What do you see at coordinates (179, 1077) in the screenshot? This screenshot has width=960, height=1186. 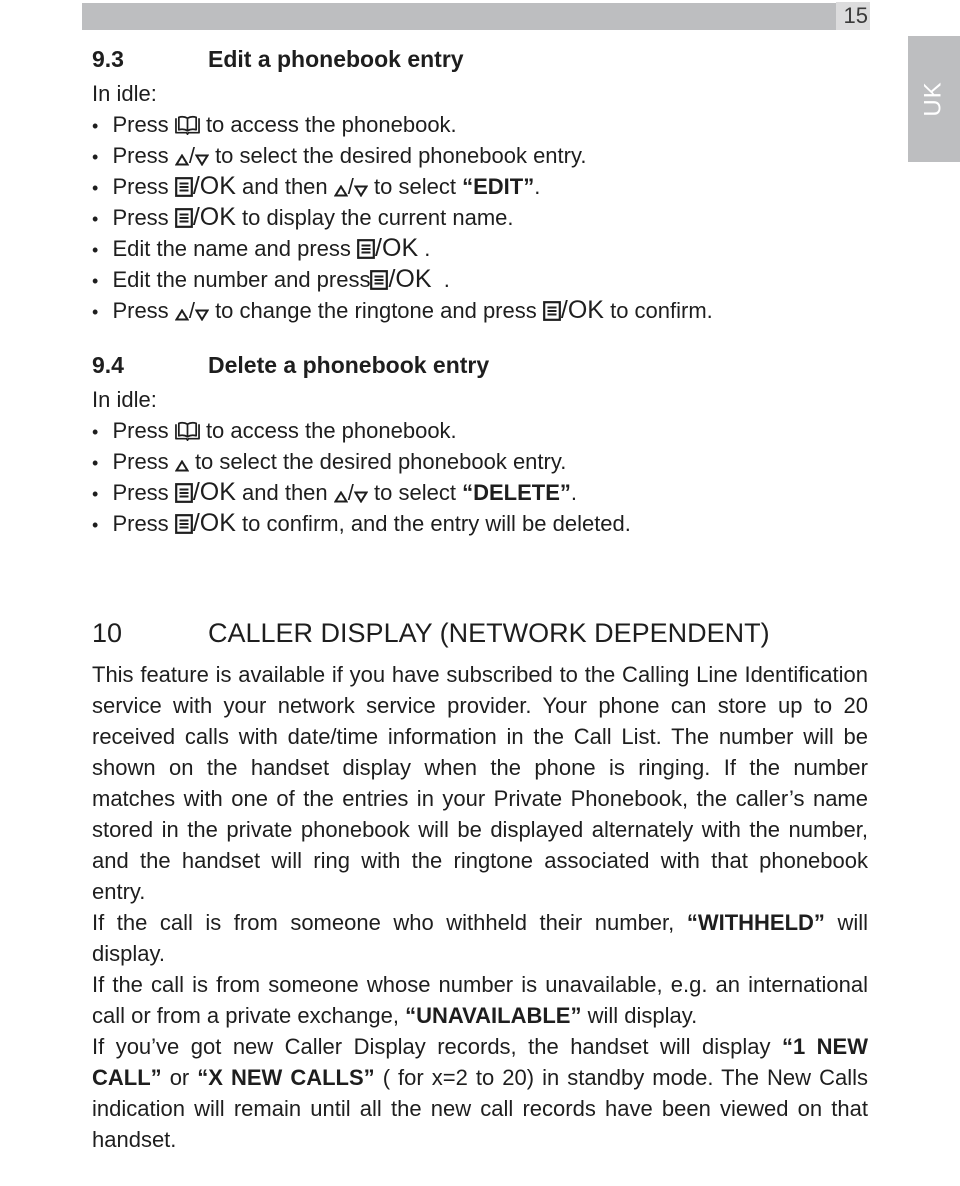 I see `paragraph-text: or` at bounding box center [179, 1077].